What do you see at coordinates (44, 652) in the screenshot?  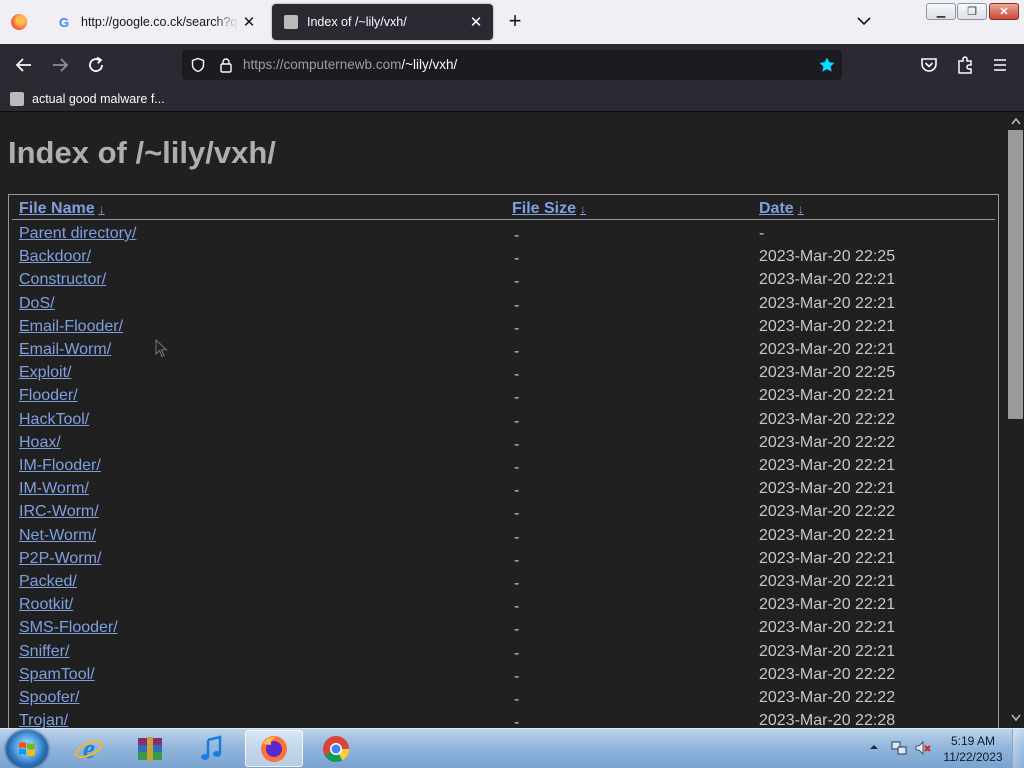 I see `directory-link: Sniffer/` at bounding box center [44, 652].